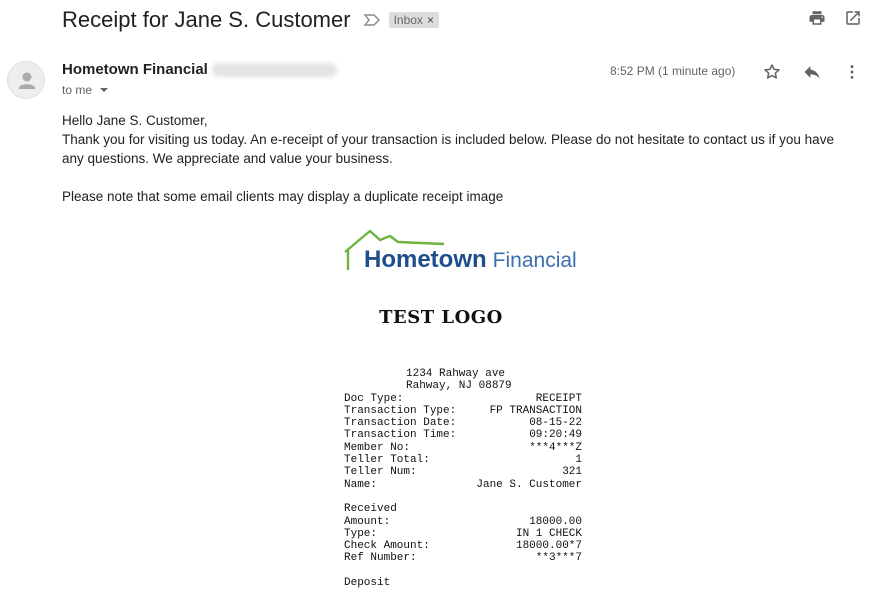 This screenshot has height=598, width=882. What do you see at coordinates (817, 18) in the screenshot?
I see `print-icon` at bounding box center [817, 18].